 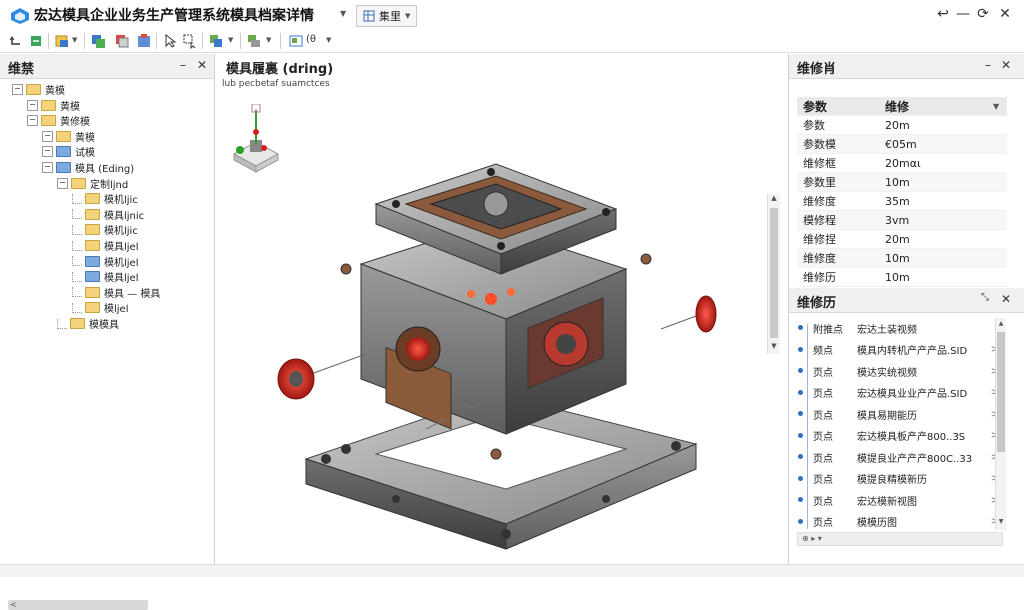 What do you see at coordinates (92, 183) in the screenshot?
I see `tree-item: − 定制ljnd` at bounding box center [92, 183].